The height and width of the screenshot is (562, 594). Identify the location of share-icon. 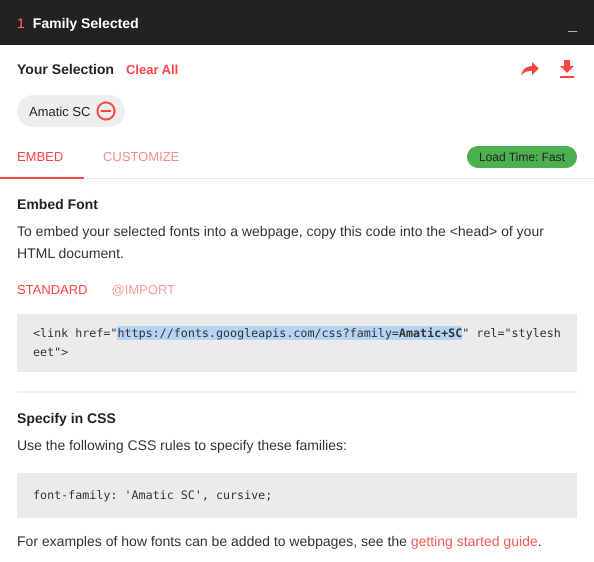
(530, 69).